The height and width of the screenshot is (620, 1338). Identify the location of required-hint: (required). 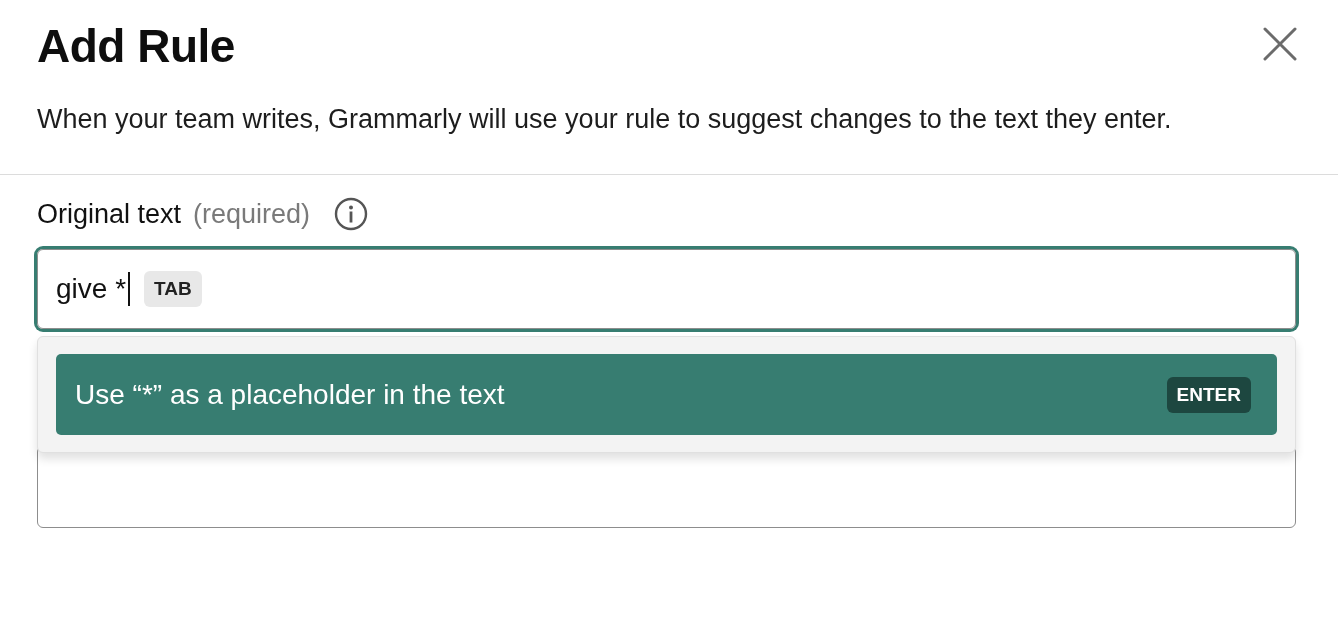
(252, 214).